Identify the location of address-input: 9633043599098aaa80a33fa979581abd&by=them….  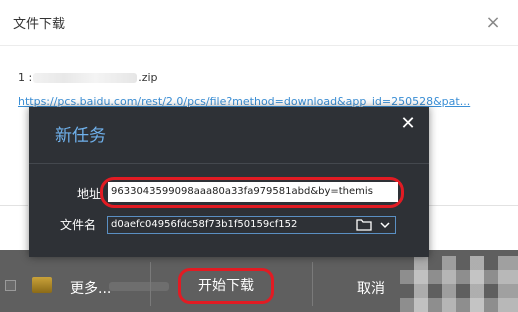
(253, 192).